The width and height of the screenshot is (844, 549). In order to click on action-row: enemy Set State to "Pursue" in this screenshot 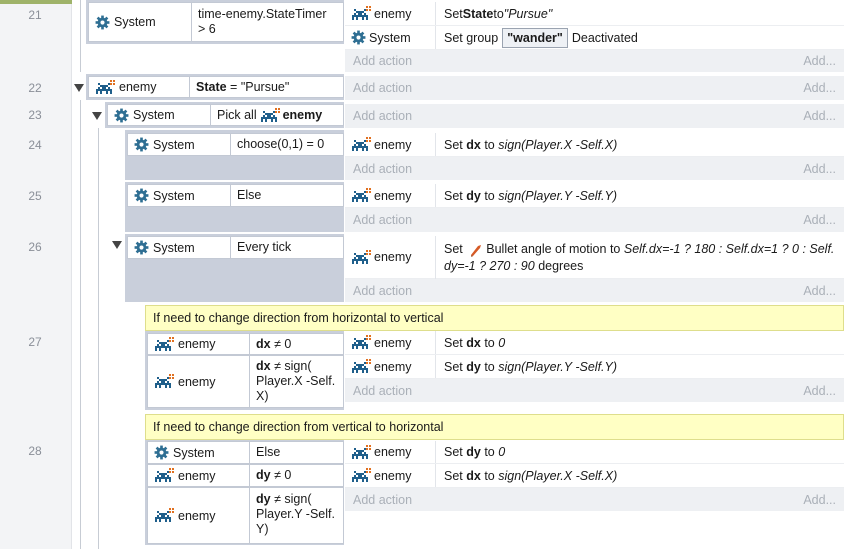, I will do `click(594, 14)`.